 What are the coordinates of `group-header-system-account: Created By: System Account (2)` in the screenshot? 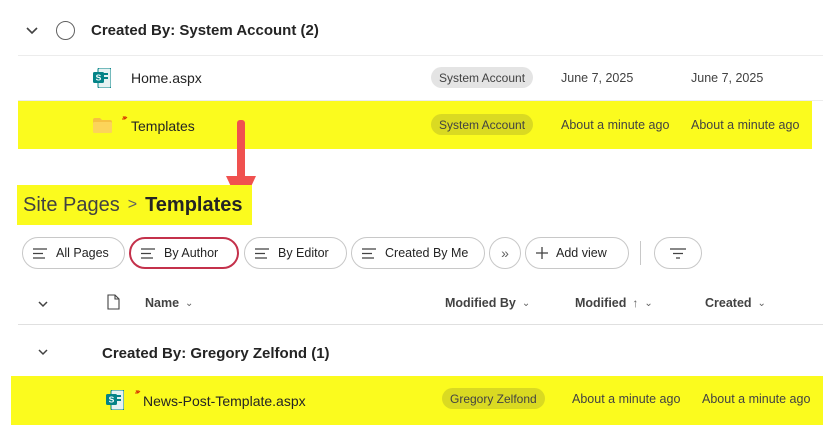 It's located at (420, 31).